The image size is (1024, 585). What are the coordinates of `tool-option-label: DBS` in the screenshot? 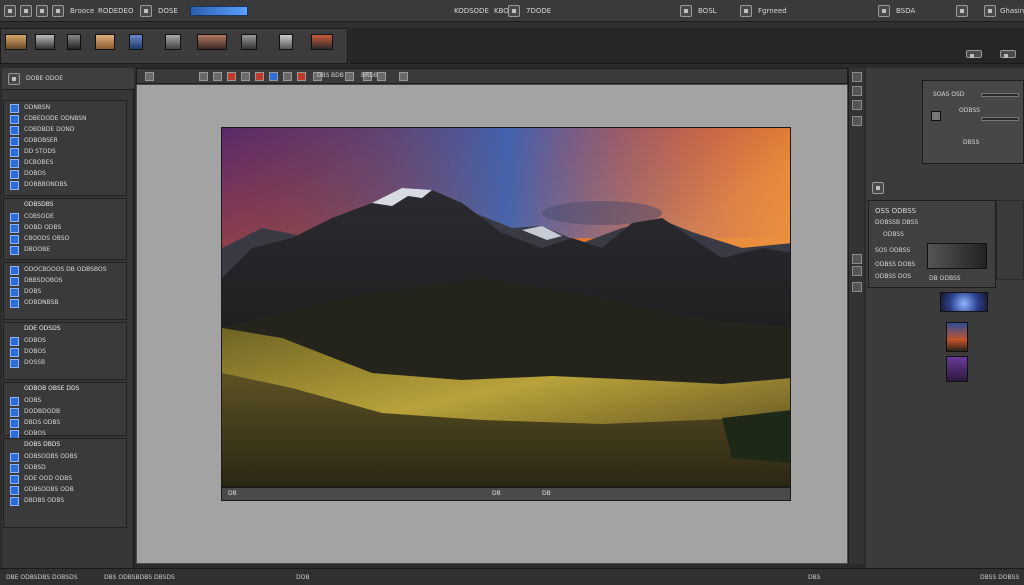 It's located at (323, 75).